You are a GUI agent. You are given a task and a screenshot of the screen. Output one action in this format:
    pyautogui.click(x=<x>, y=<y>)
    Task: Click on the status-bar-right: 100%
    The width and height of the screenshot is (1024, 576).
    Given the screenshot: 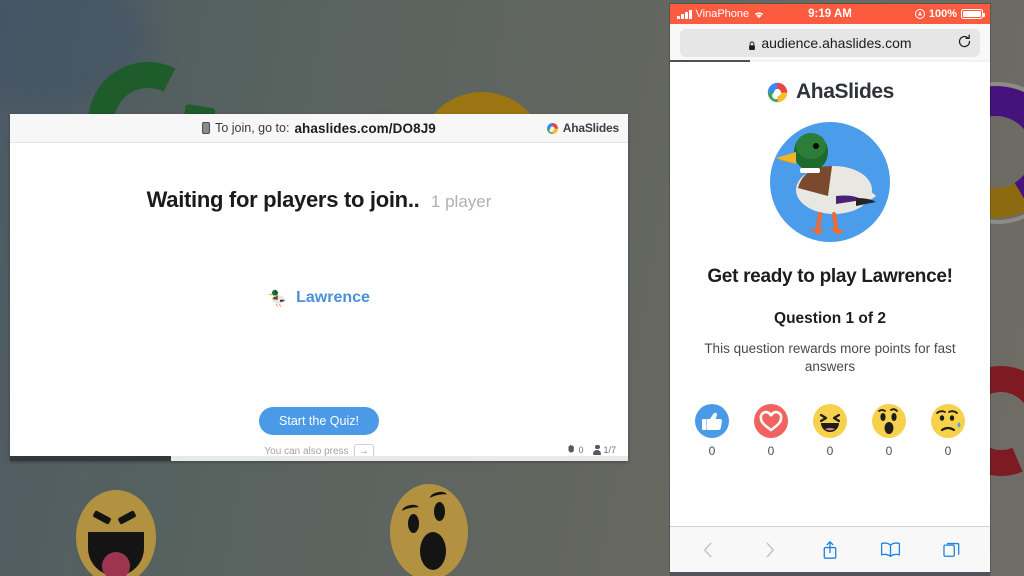 What is the action you would take?
    pyautogui.click(x=949, y=14)
    